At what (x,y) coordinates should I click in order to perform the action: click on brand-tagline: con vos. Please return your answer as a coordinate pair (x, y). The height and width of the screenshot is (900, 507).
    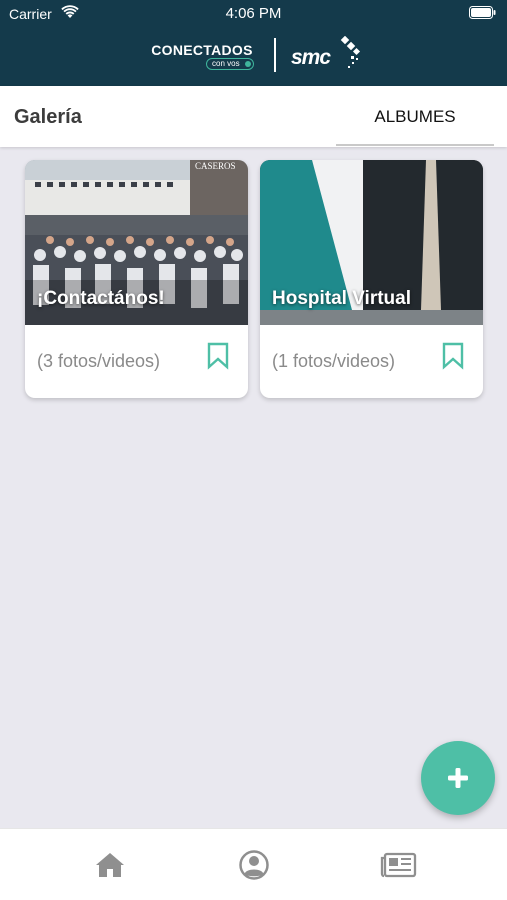
    Looking at the image, I should click on (230, 64).